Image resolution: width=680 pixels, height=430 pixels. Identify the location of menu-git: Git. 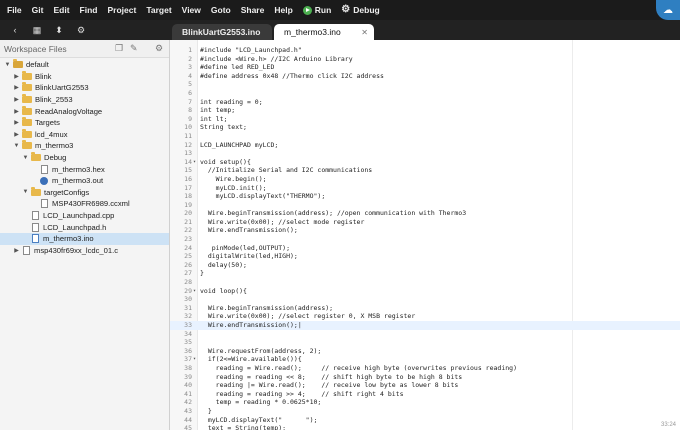
(38, 10).